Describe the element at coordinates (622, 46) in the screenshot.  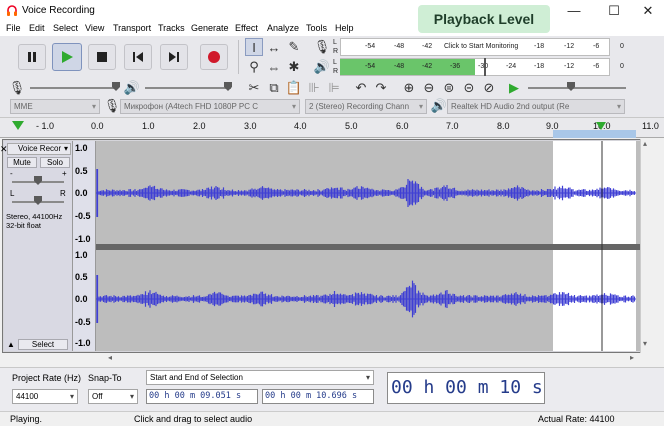
I see `record-tick: 0` at that location.